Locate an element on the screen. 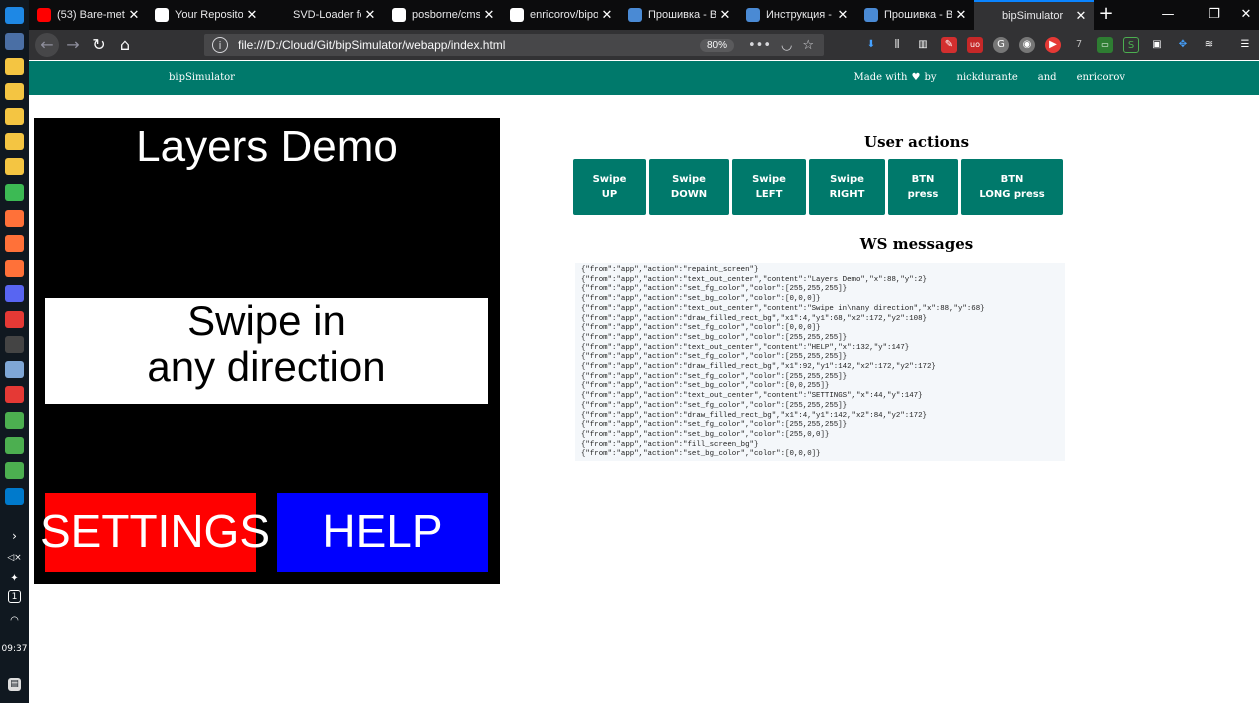  browser-tab: posborne/cmsis✕ is located at coordinates (443, 15).